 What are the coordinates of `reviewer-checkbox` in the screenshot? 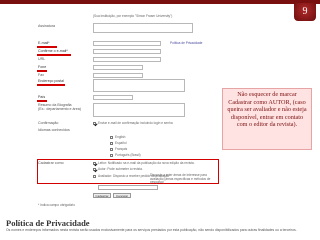 It's located at (94, 176).